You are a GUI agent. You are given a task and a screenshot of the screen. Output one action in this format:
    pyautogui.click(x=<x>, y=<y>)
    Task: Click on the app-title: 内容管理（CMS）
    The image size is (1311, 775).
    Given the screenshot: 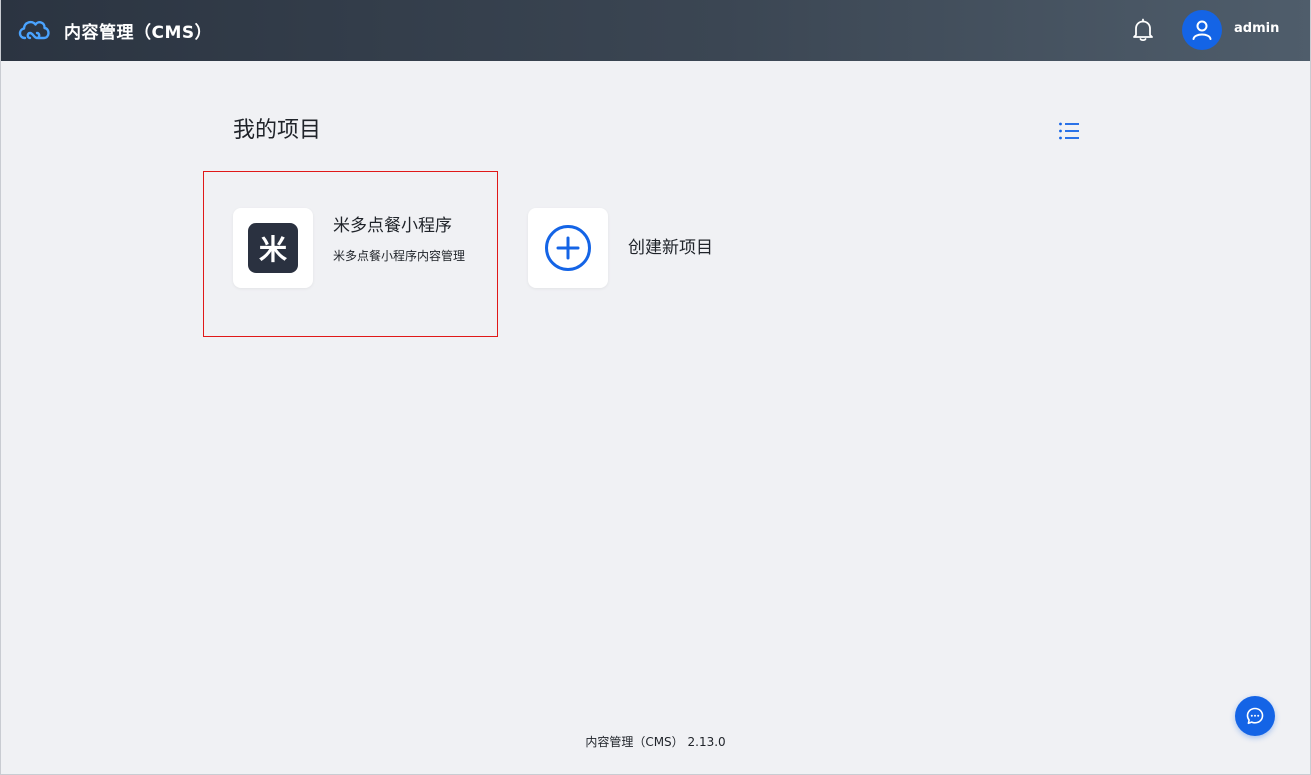 What is the action you would take?
    pyautogui.click(x=138, y=30)
    